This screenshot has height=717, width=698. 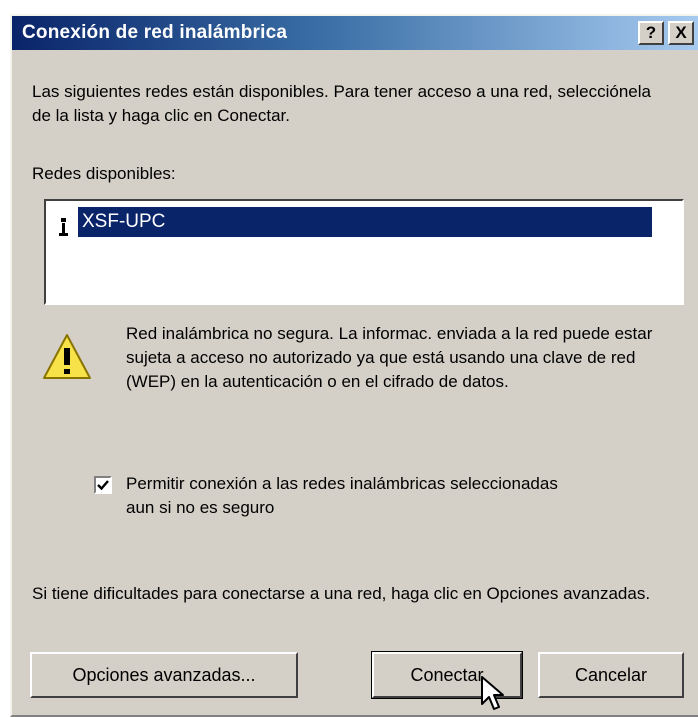 I want to click on antenna-icon, so click(x=63, y=227).